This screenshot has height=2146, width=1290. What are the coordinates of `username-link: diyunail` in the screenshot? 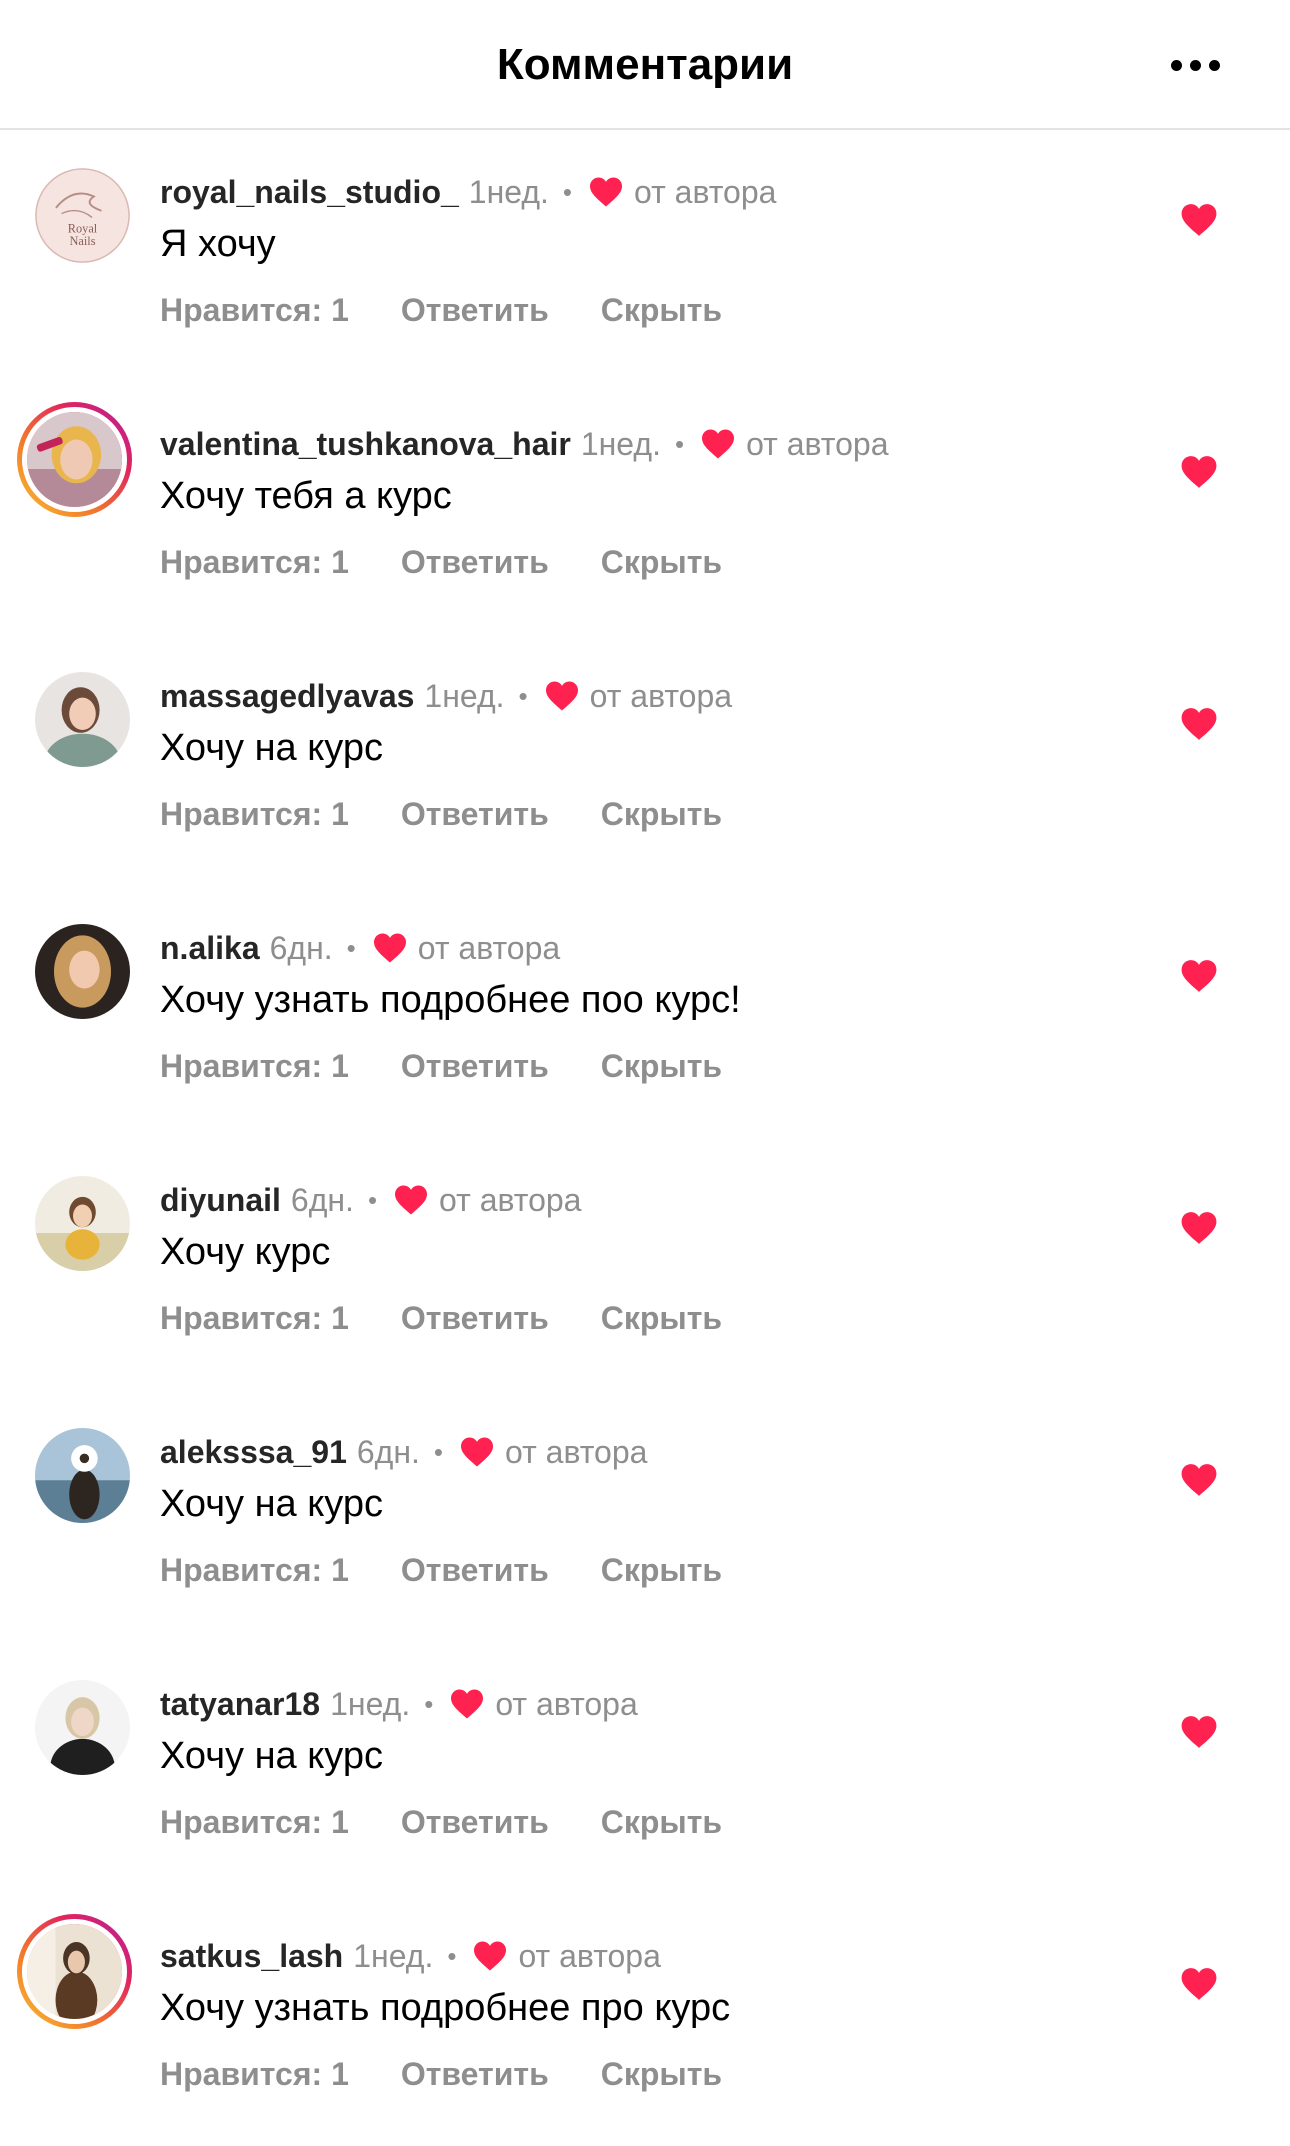 It's located at (220, 1200).